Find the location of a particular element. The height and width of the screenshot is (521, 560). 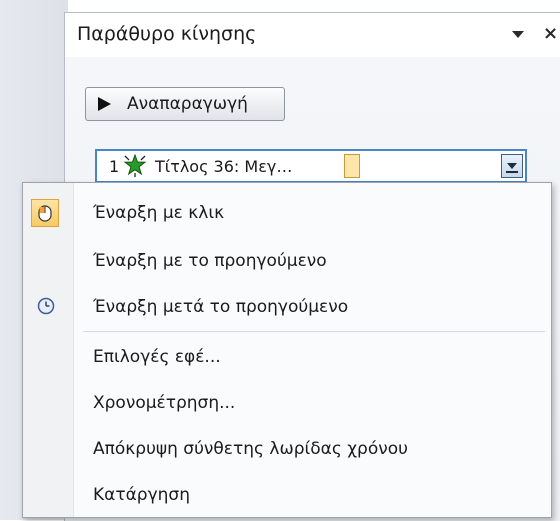

item-dropdown-button is located at coordinates (512, 166).